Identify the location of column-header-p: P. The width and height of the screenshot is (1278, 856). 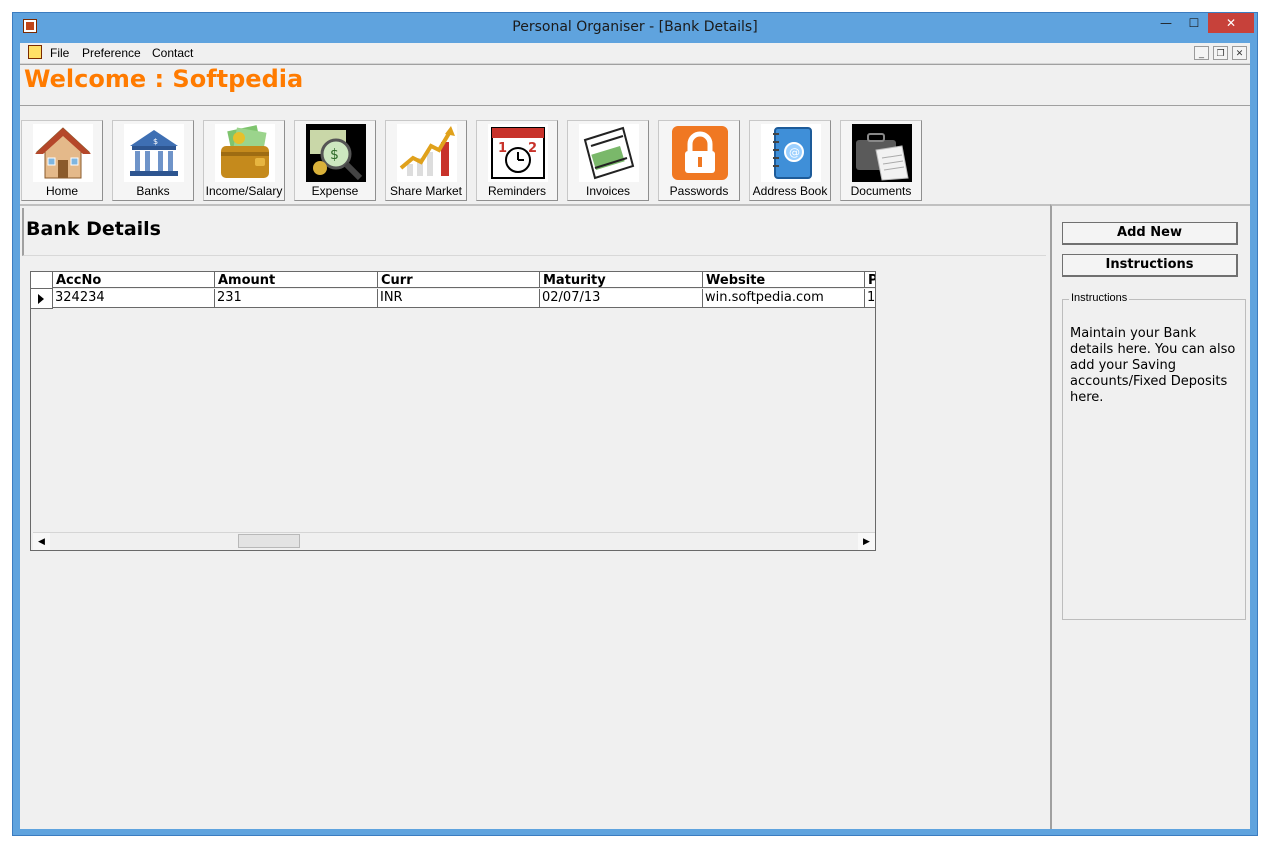
(870, 280).